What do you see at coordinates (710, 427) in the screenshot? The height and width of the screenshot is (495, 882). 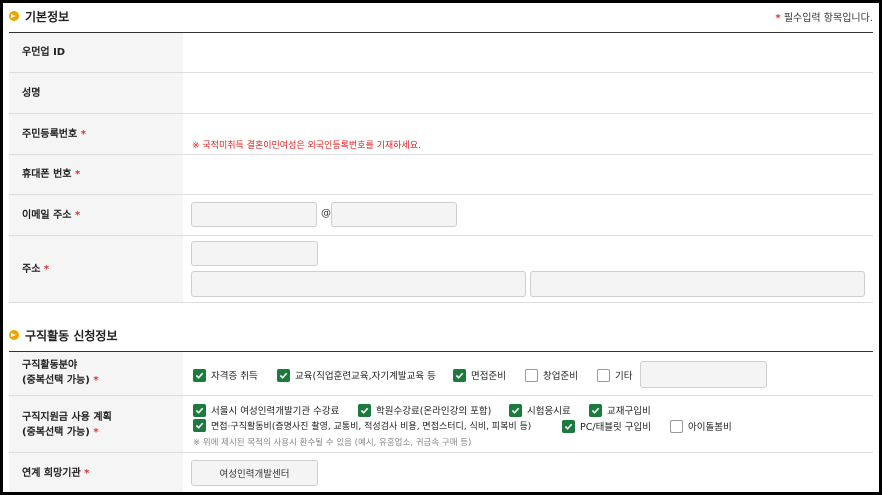 I see `option-label: 아이돌봄비` at bounding box center [710, 427].